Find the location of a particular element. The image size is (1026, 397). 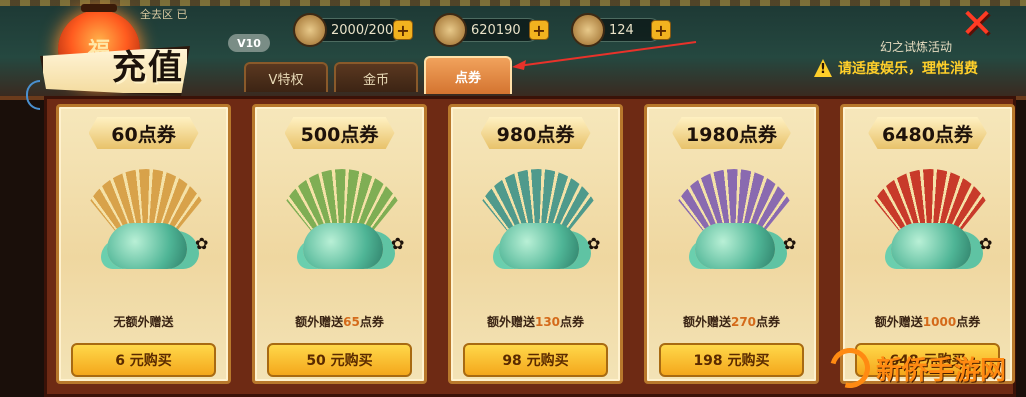

package-card: 1980点券 ✿ 额外赠送270点券 198 元购买 is located at coordinates (731, 244).